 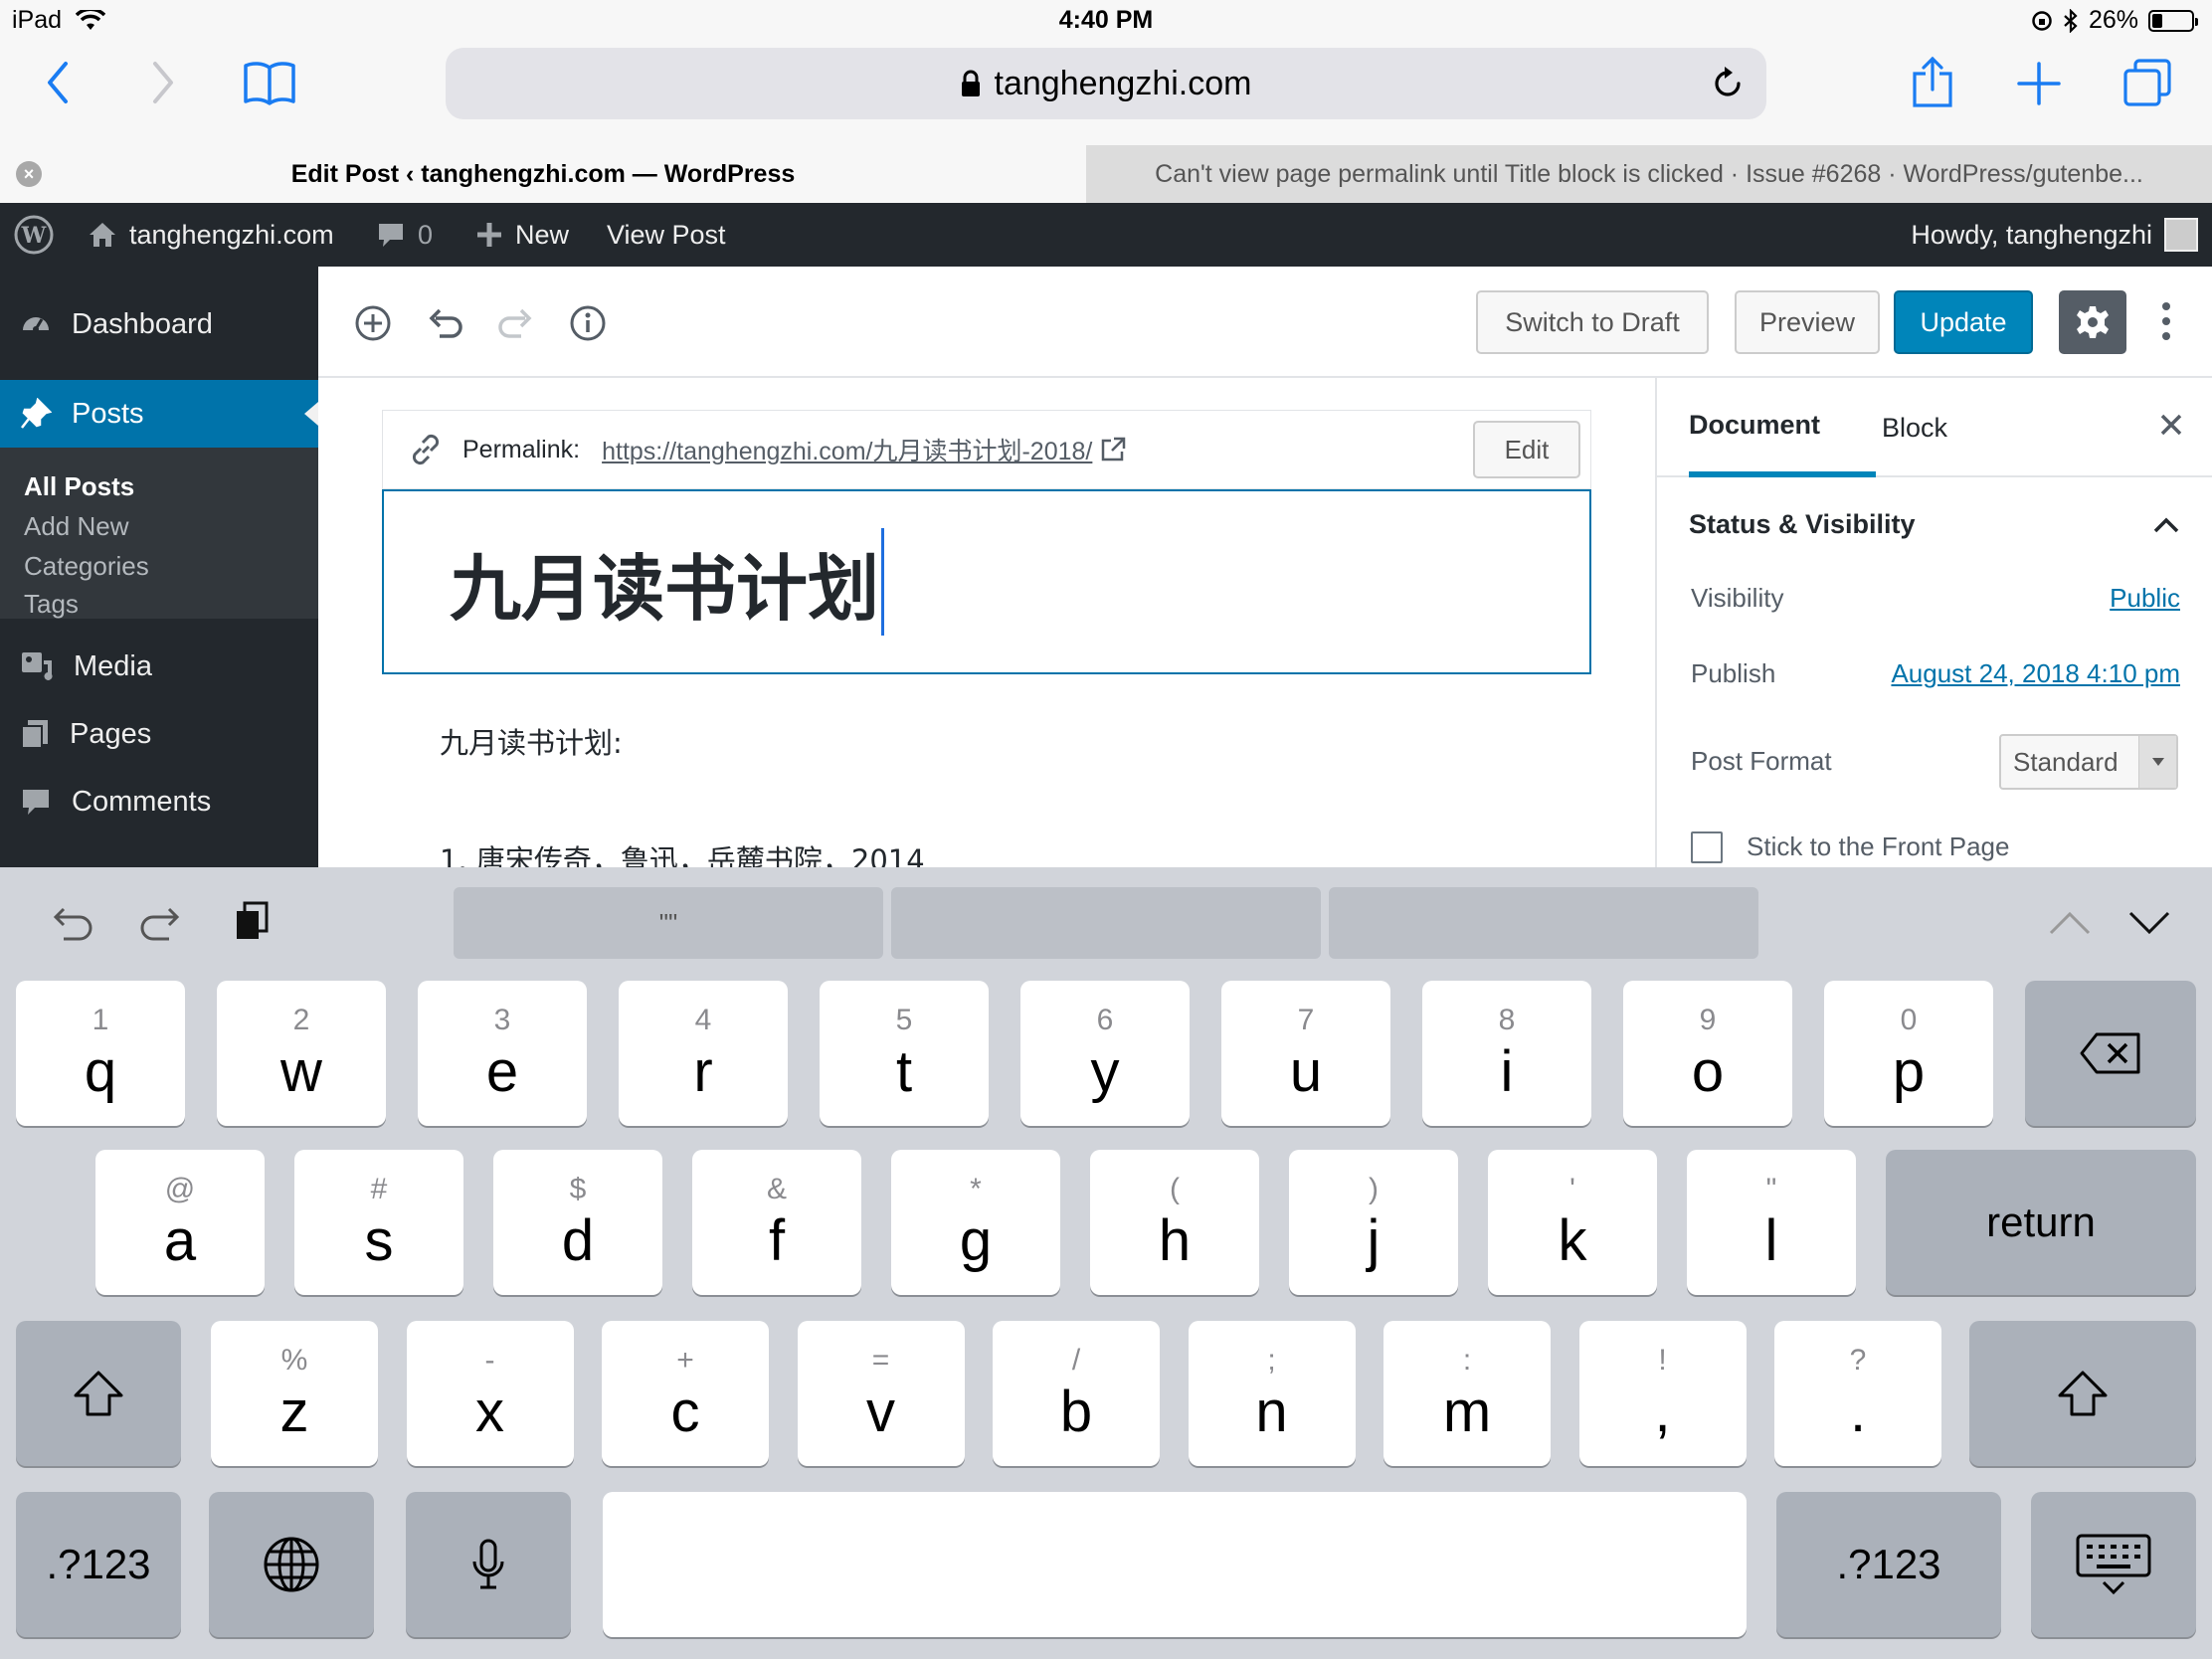 What do you see at coordinates (159, 734) in the screenshot?
I see `sidebar-item-pages: Pages` at bounding box center [159, 734].